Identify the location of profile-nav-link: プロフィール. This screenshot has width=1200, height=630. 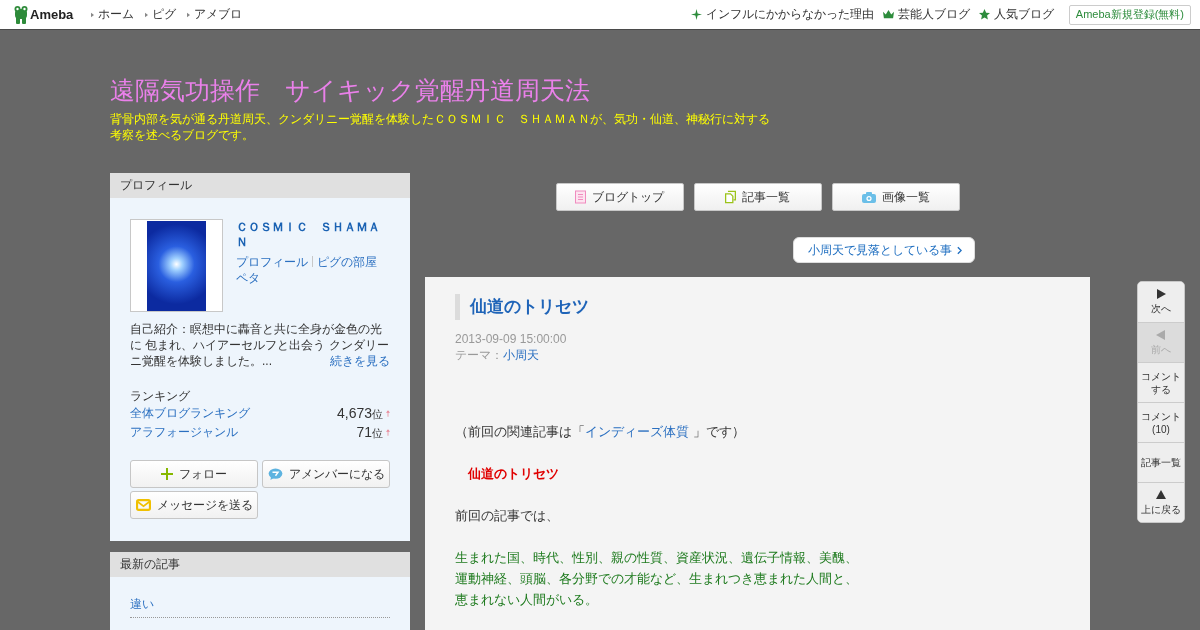
(272, 262).